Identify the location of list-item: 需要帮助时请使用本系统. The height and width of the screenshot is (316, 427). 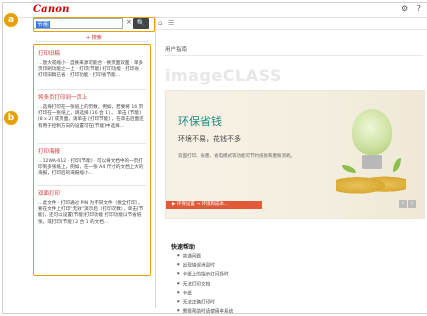
(205, 311).